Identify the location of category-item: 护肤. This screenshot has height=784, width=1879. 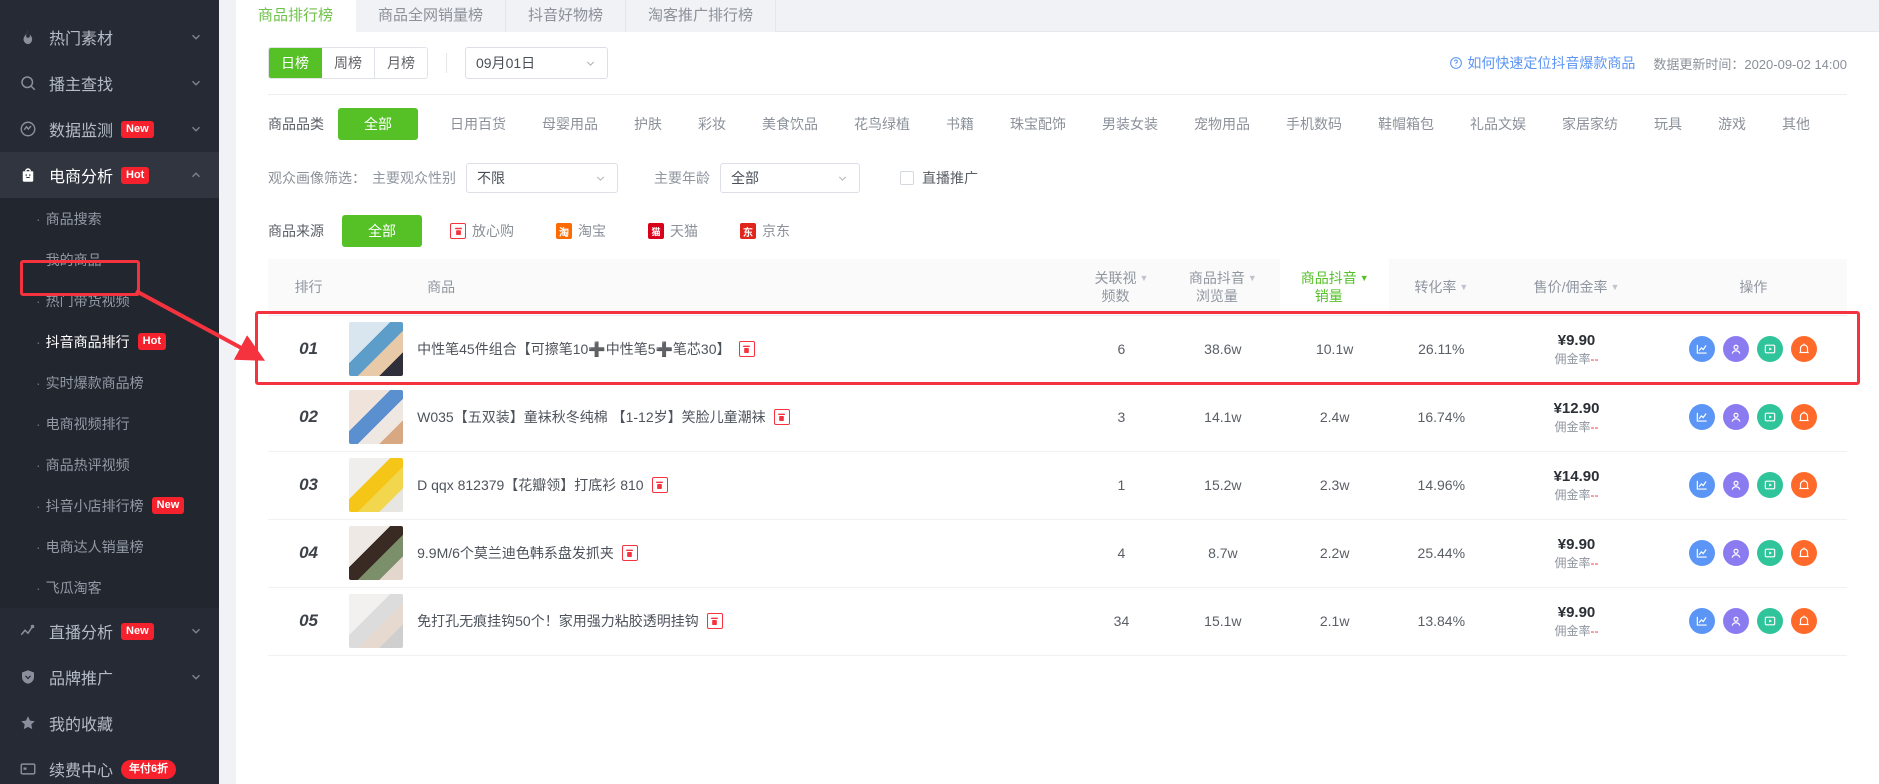
(648, 124).